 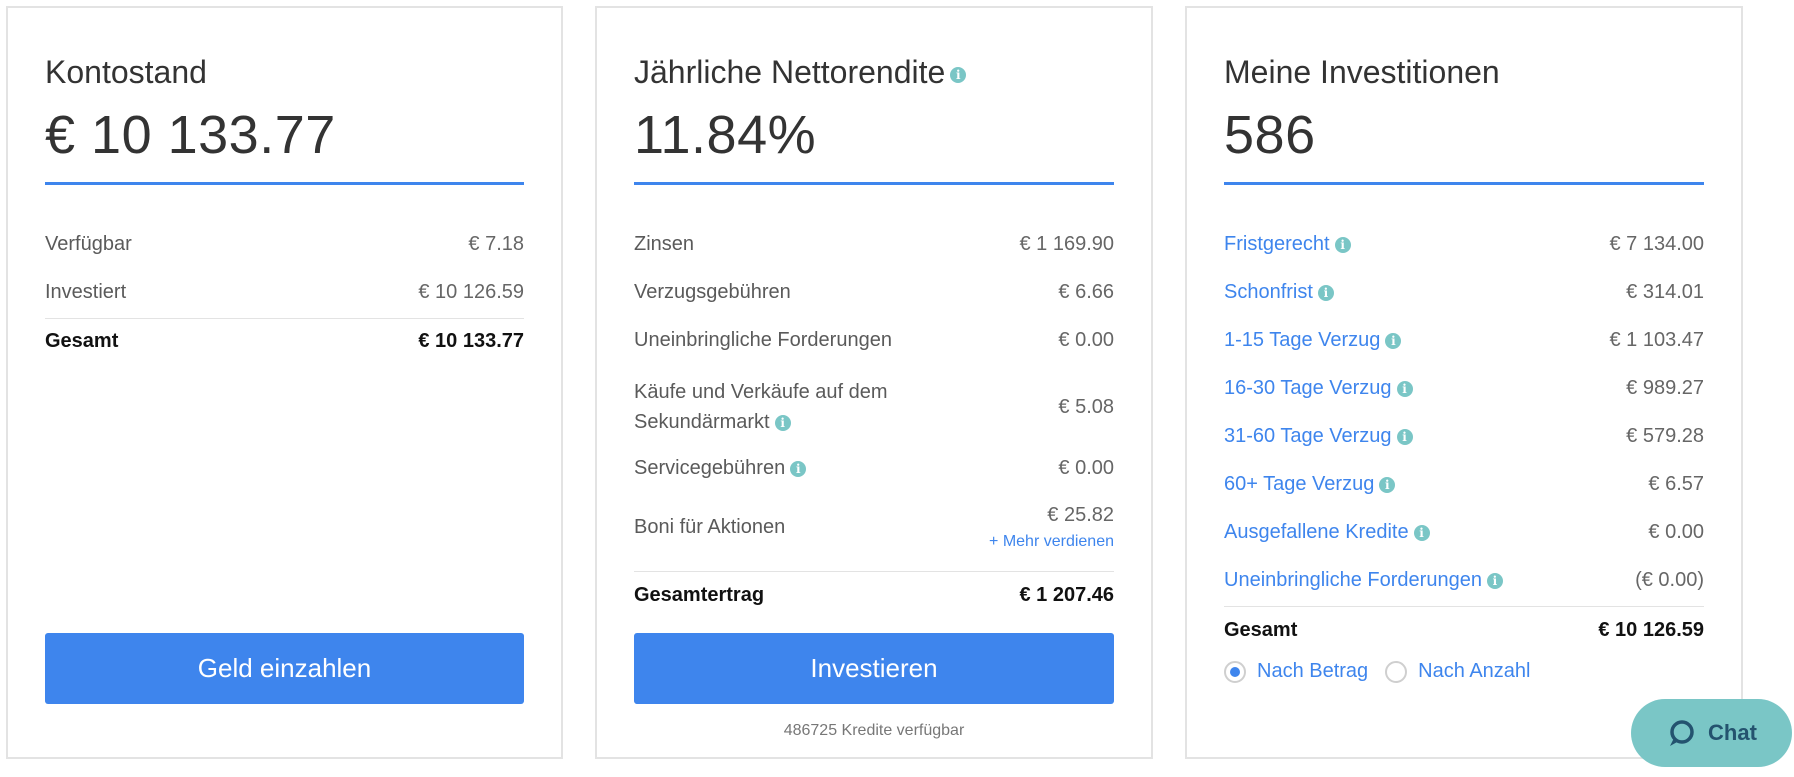 What do you see at coordinates (1080, 515) in the screenshot?
I see `row-amount: € 25.82` at bounding box center [1080, 515].